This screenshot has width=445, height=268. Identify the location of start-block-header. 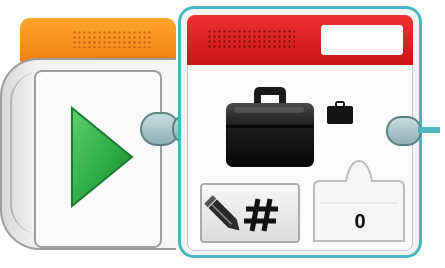
(98, 40).